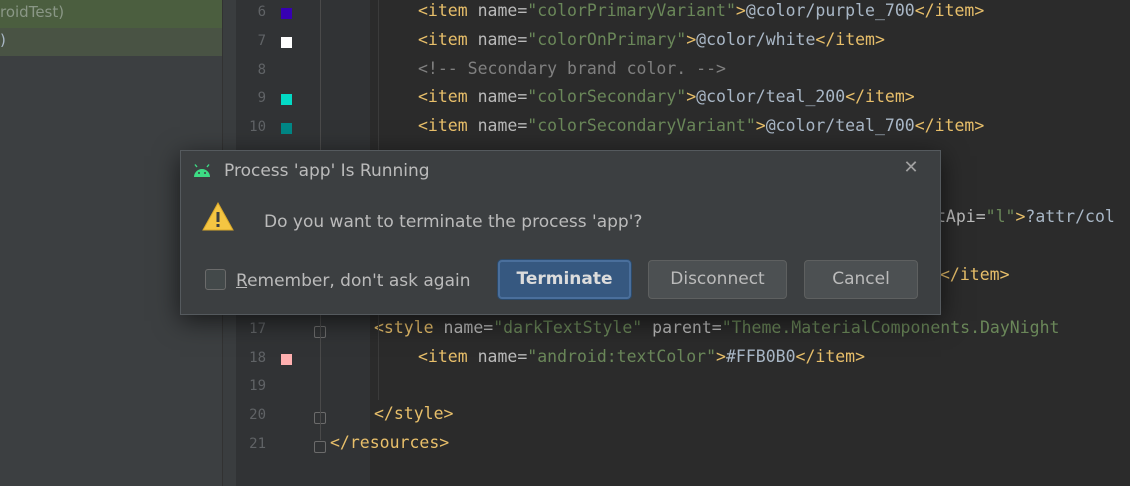 The width and height of the screenshot is (1130, 486). What do you see at coordinates (1070, 216) in the screenshot?
I see `code-token: ?attr/col` at bounding box center [1070, 216].